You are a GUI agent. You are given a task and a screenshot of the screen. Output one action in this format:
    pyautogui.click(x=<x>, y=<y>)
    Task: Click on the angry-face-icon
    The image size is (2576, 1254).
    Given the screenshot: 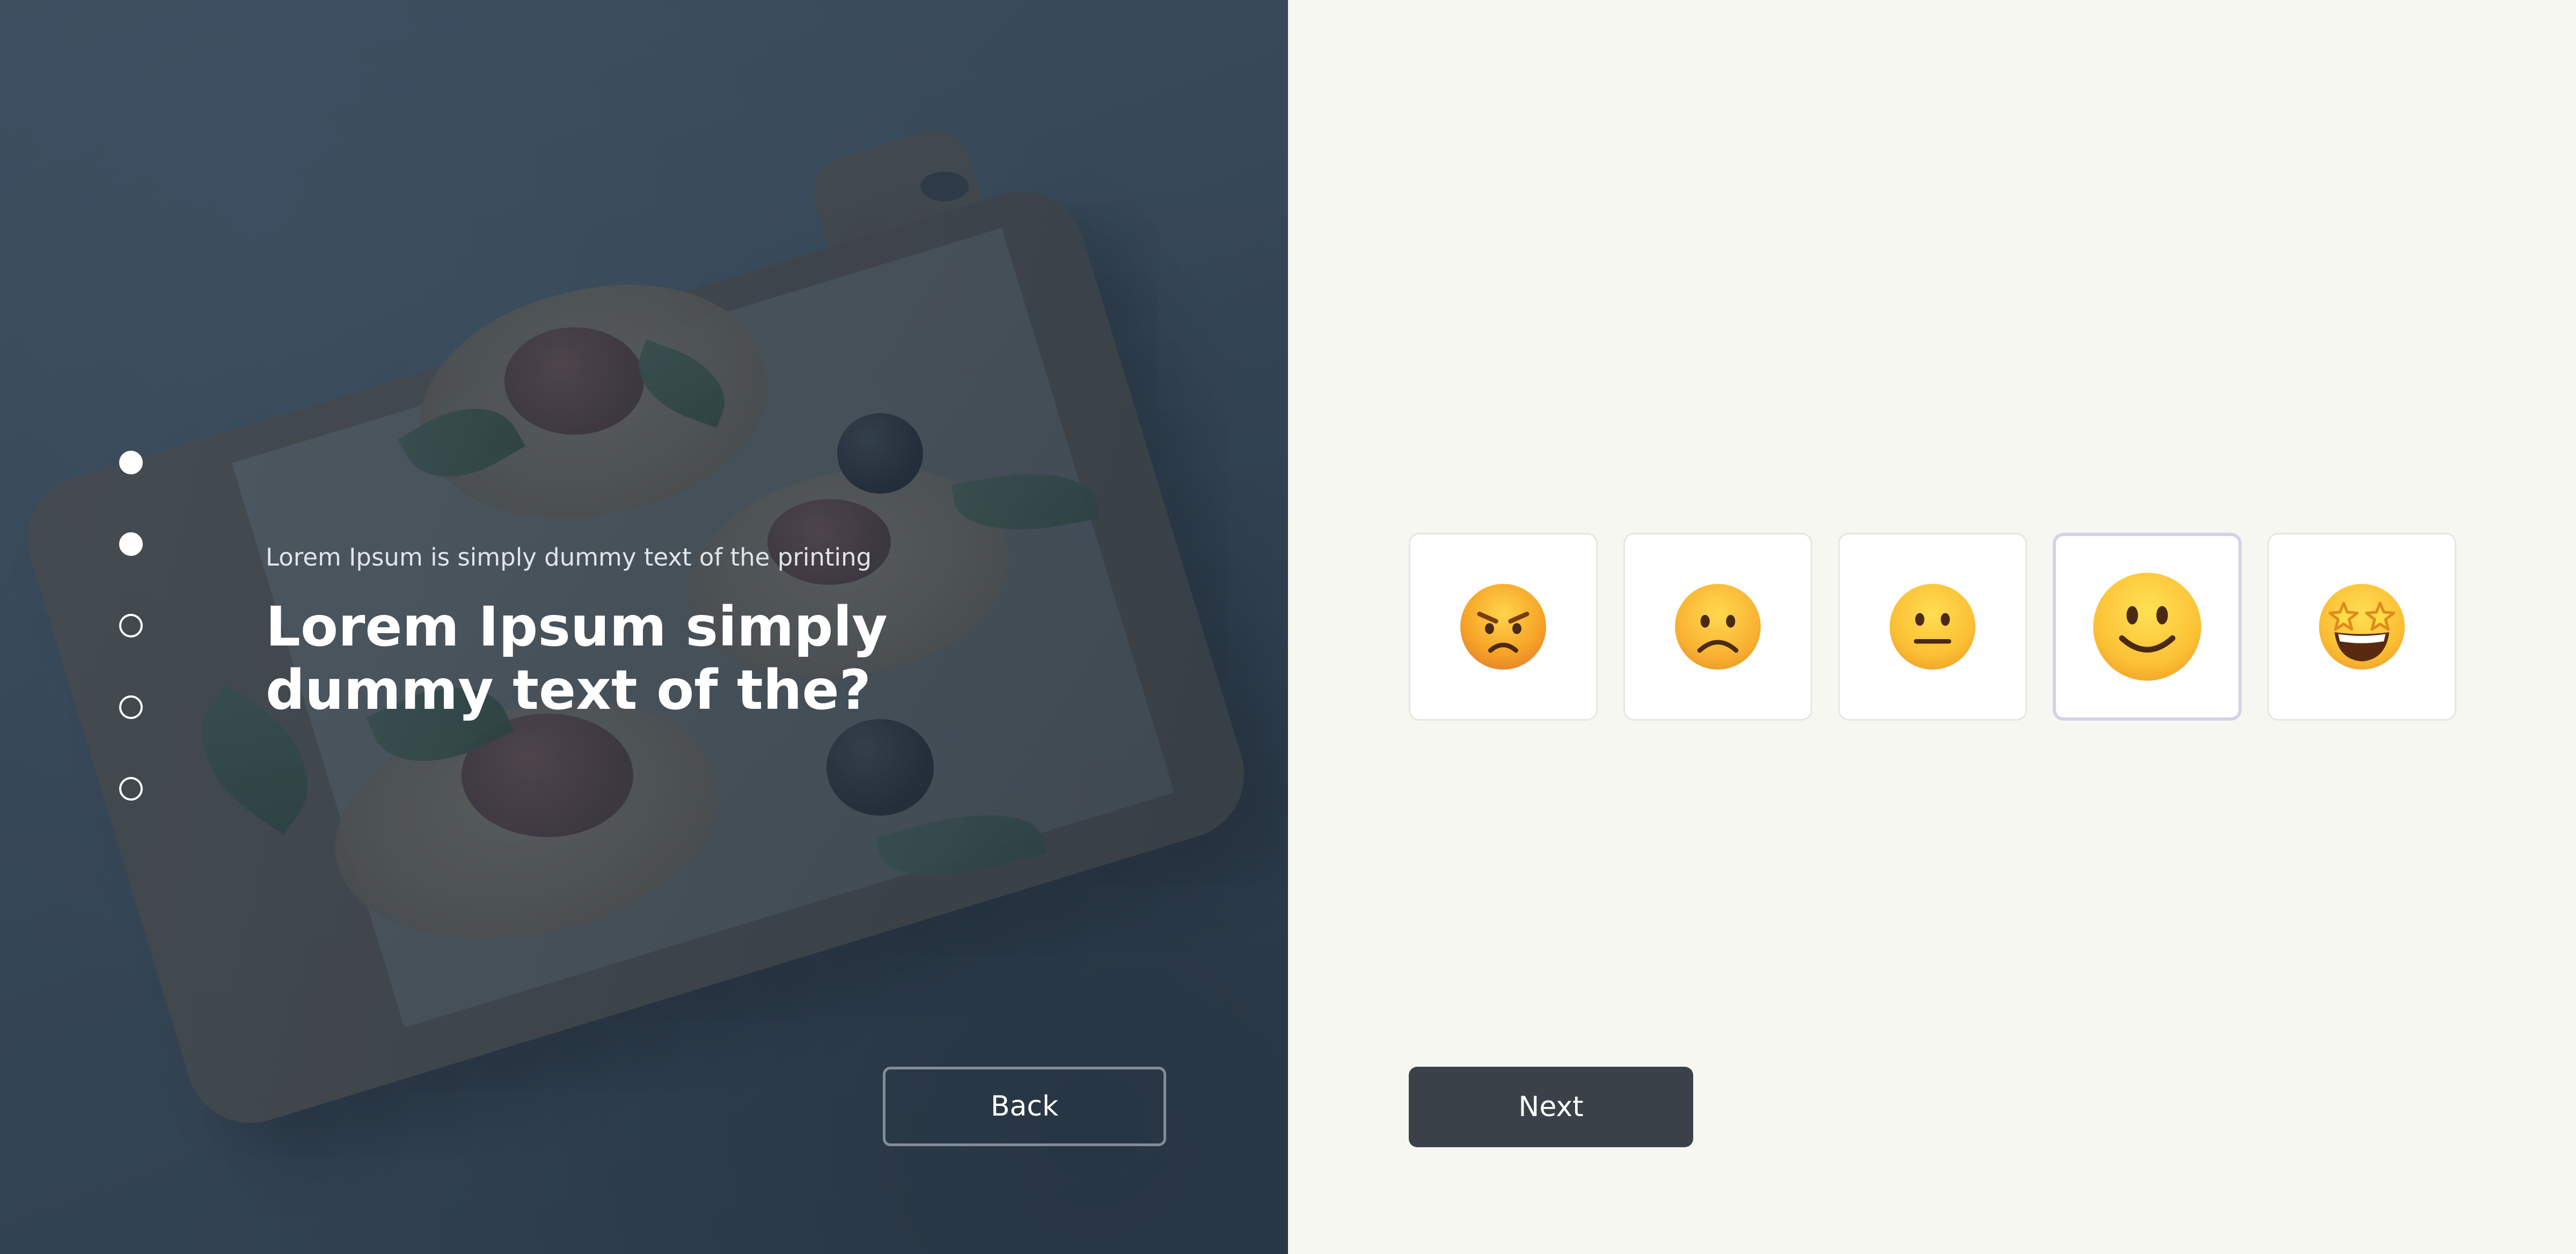 What is the action you would take?
    pyautogui.click(x=1503, y=626)
    